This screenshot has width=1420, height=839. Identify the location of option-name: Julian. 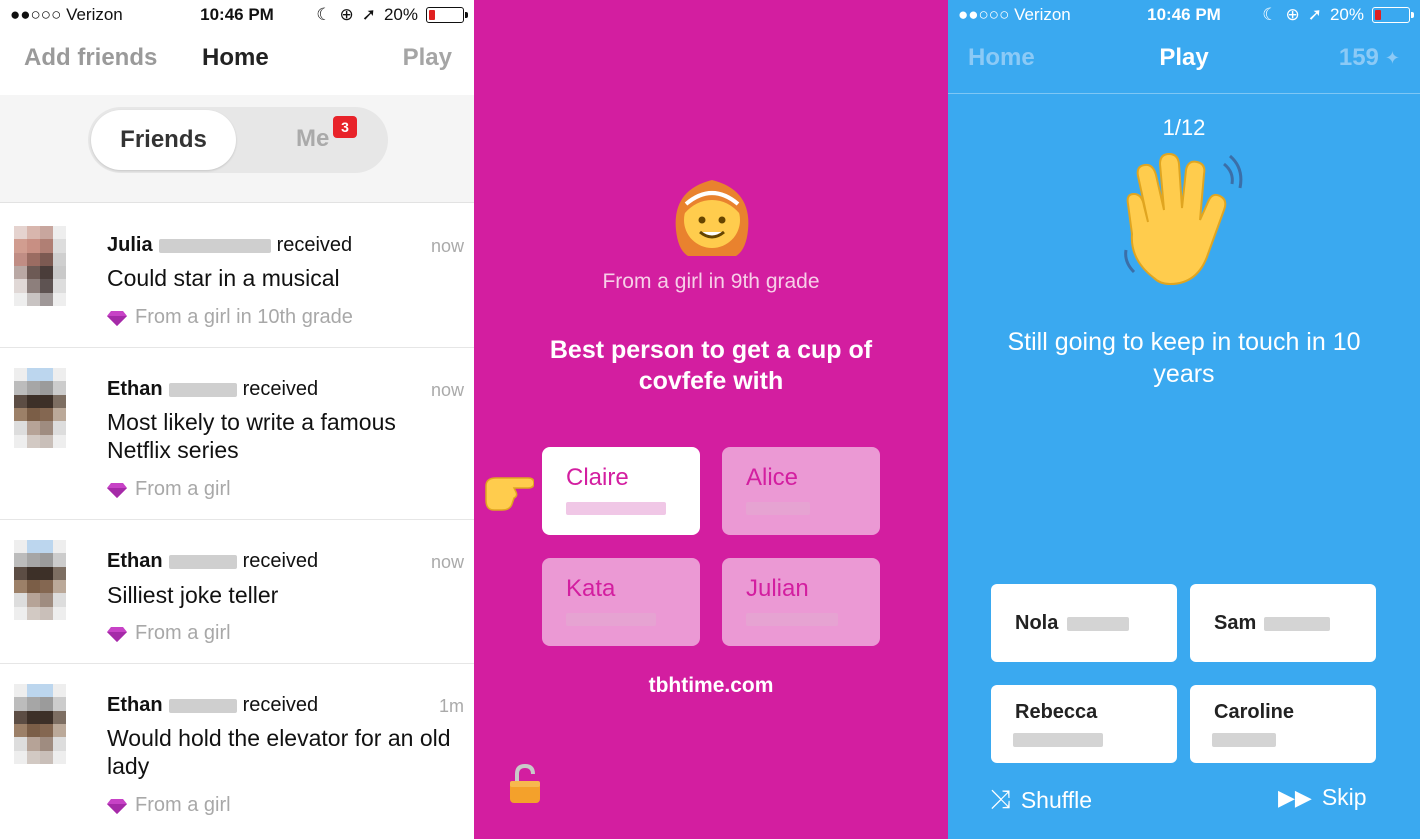
(777, 588).